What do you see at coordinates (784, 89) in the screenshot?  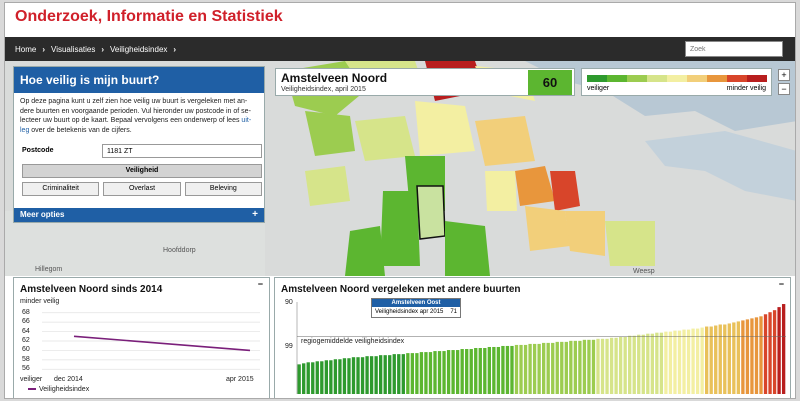 I see `zoom-out-button: −` at bounding box center [784, 89].